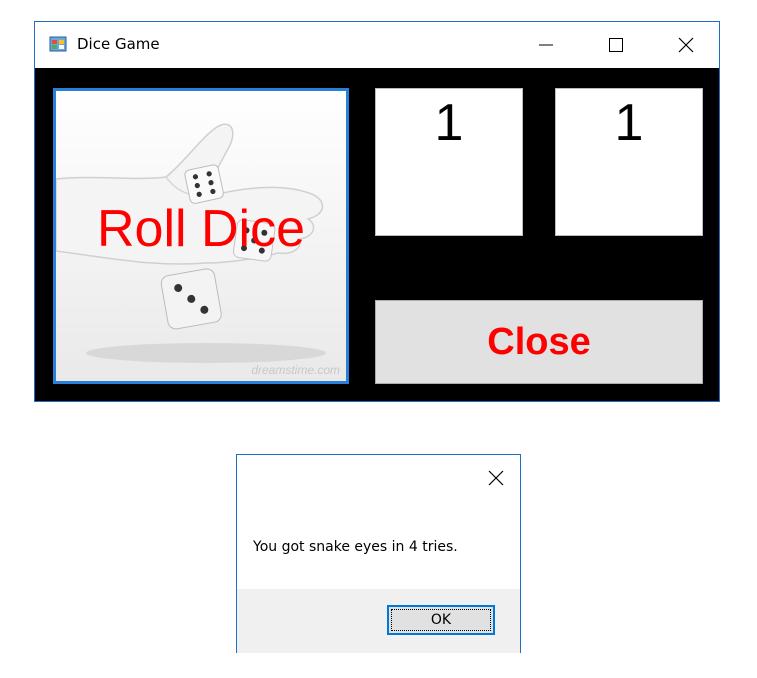 The width and height of the screenshot is (757, 678). I want to click on window-title: Dice Game, so click(118, 44).